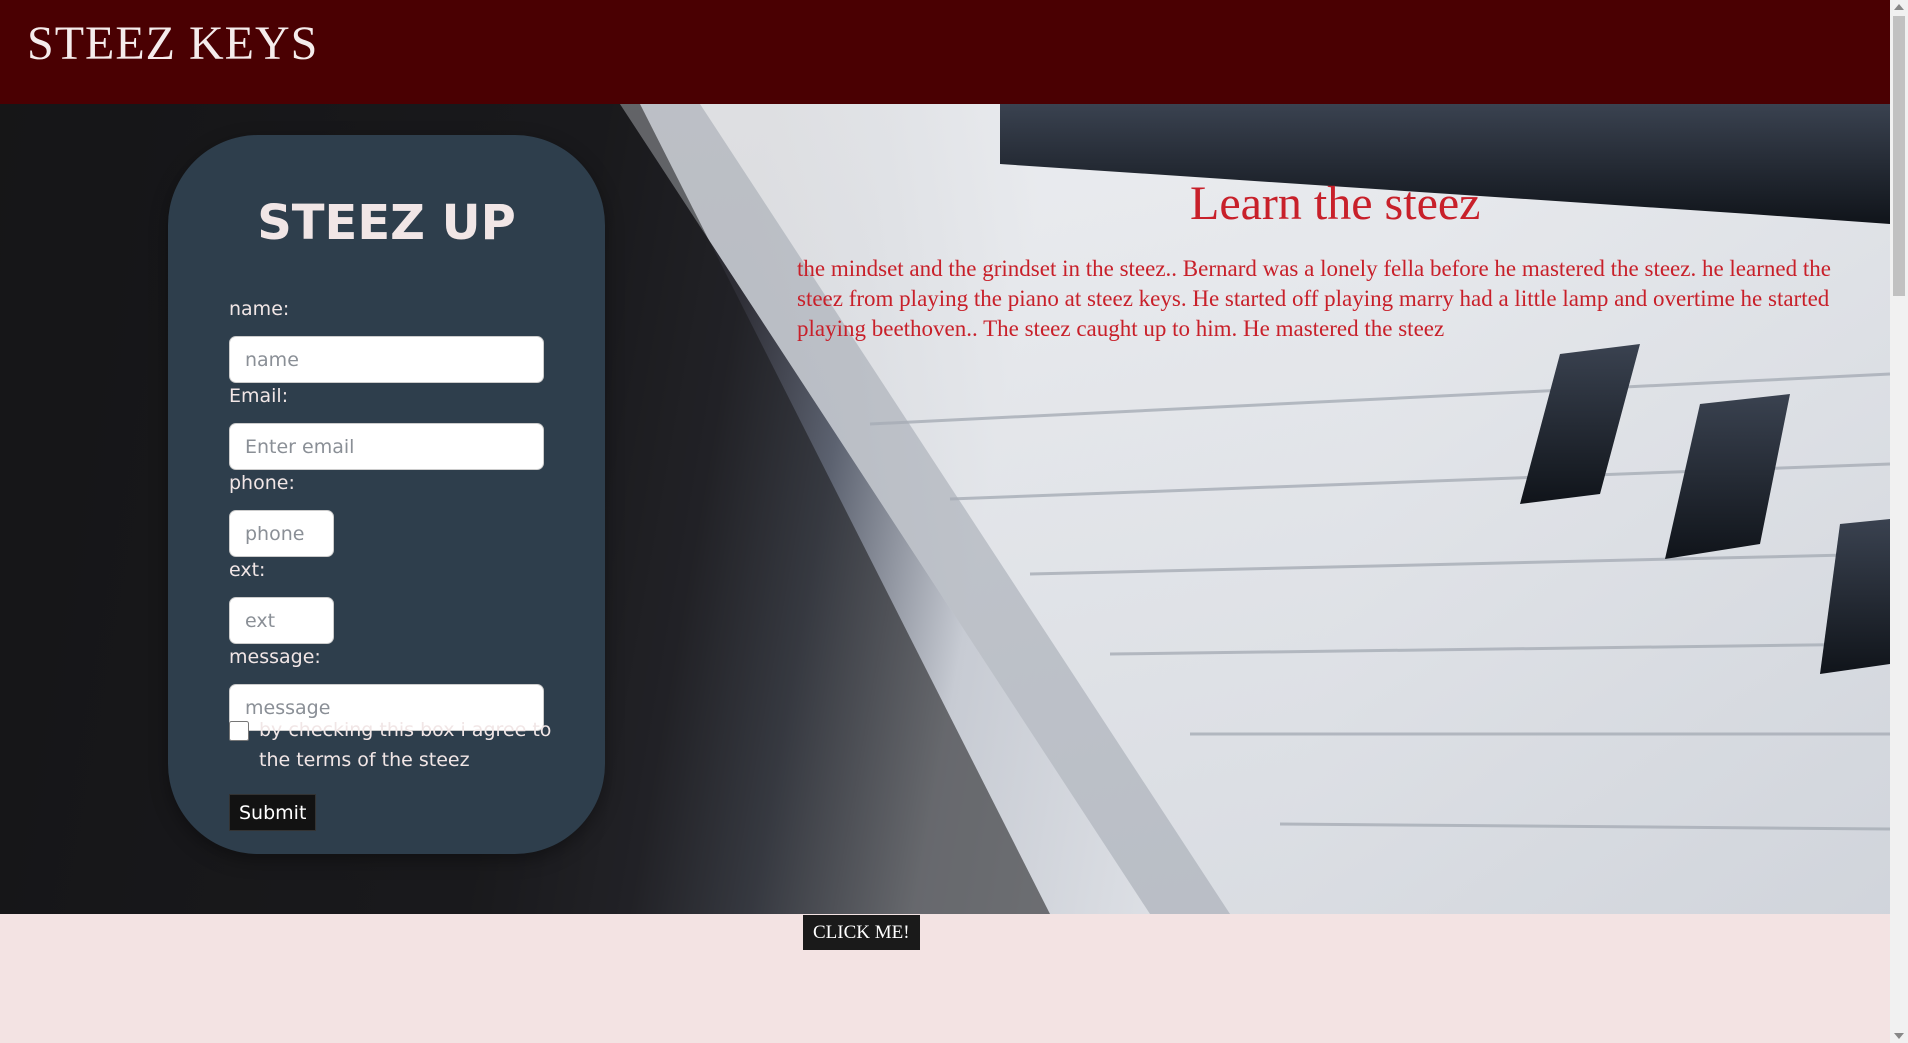 This screenshot has width=1908, height=1043. I want to click on email-input, so click(386, 446).